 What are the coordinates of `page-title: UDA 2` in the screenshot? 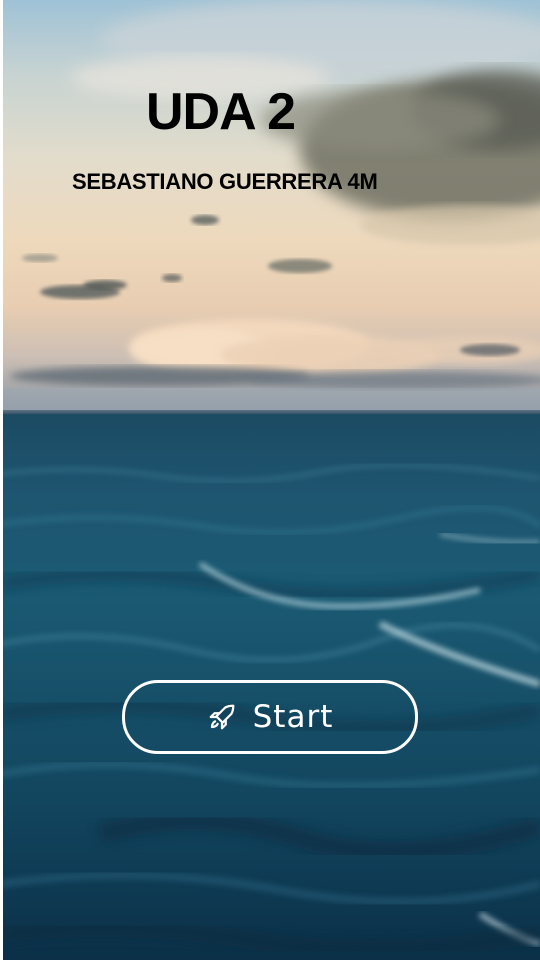 It's located at (221, 112).